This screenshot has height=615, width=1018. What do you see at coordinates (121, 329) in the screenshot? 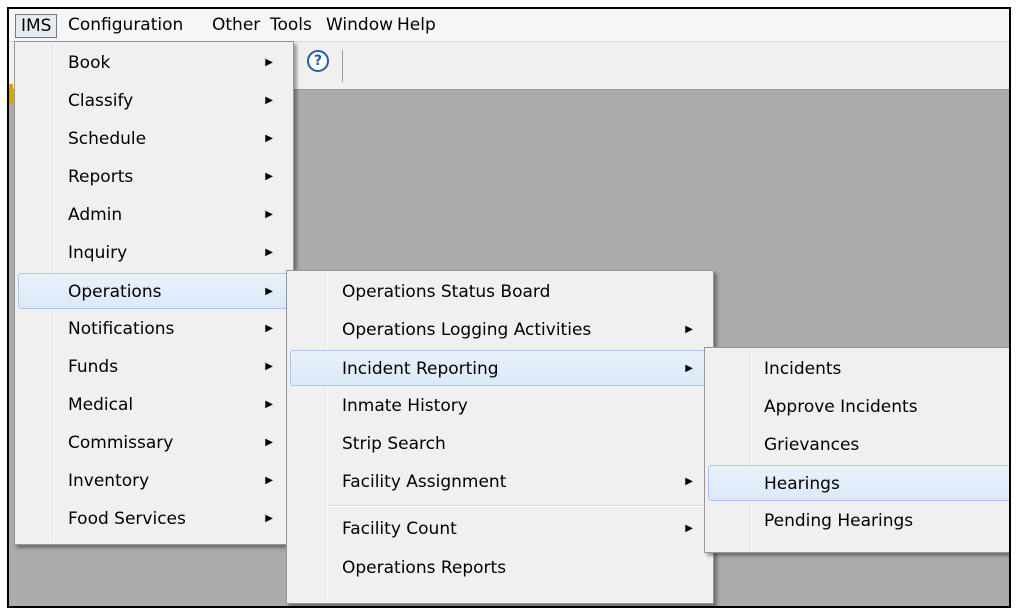
I see `menu-item-label: Notifications` at bounding box center [121, 329].